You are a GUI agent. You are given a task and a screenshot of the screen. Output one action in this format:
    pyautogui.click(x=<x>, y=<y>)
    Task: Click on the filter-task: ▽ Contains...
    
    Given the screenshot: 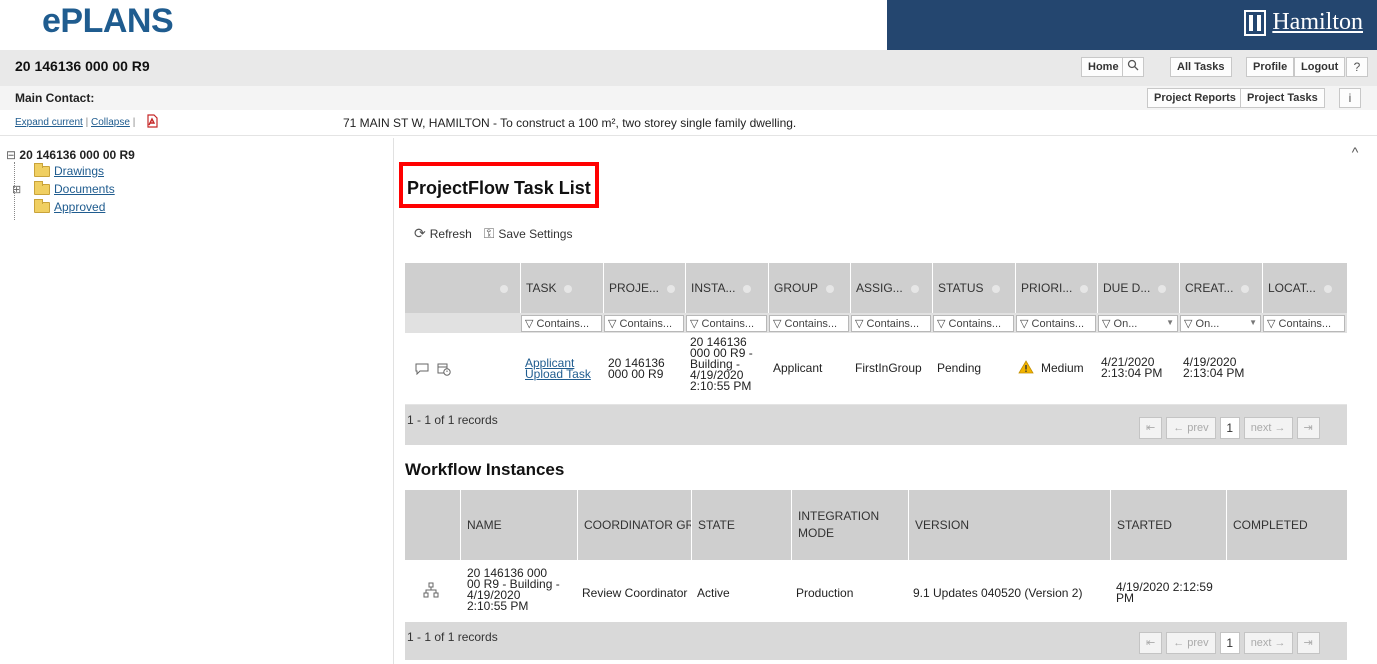 What is the action you would take?
    pyautogui.click(x=561, y=323)
    